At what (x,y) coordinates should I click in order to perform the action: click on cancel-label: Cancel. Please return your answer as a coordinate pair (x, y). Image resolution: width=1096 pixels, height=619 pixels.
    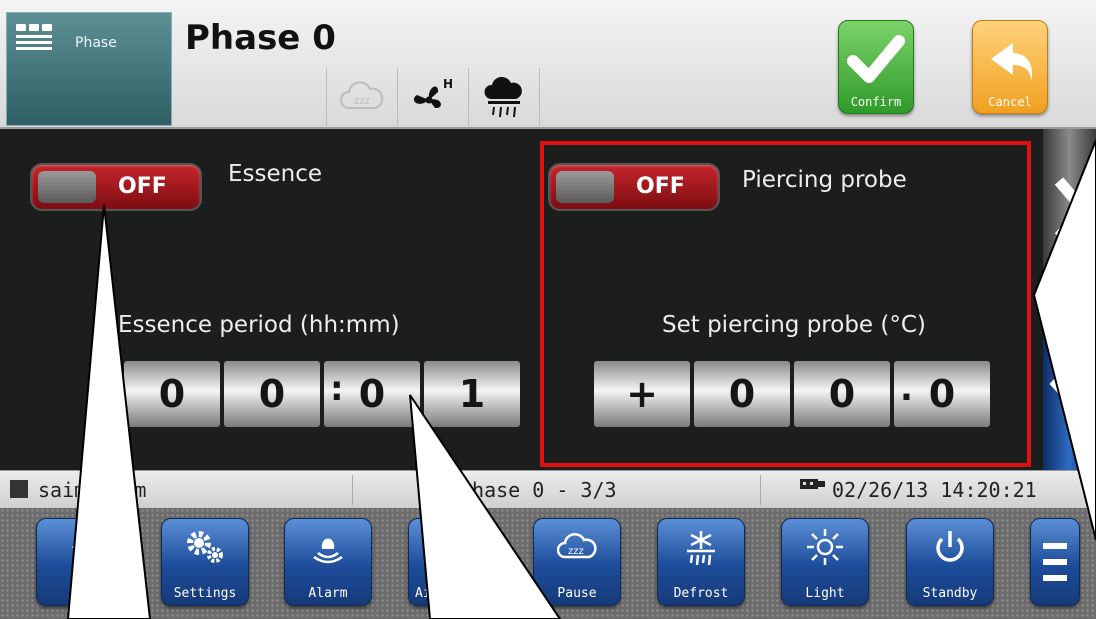
    Looking at the image, I should click on (1010, 102).